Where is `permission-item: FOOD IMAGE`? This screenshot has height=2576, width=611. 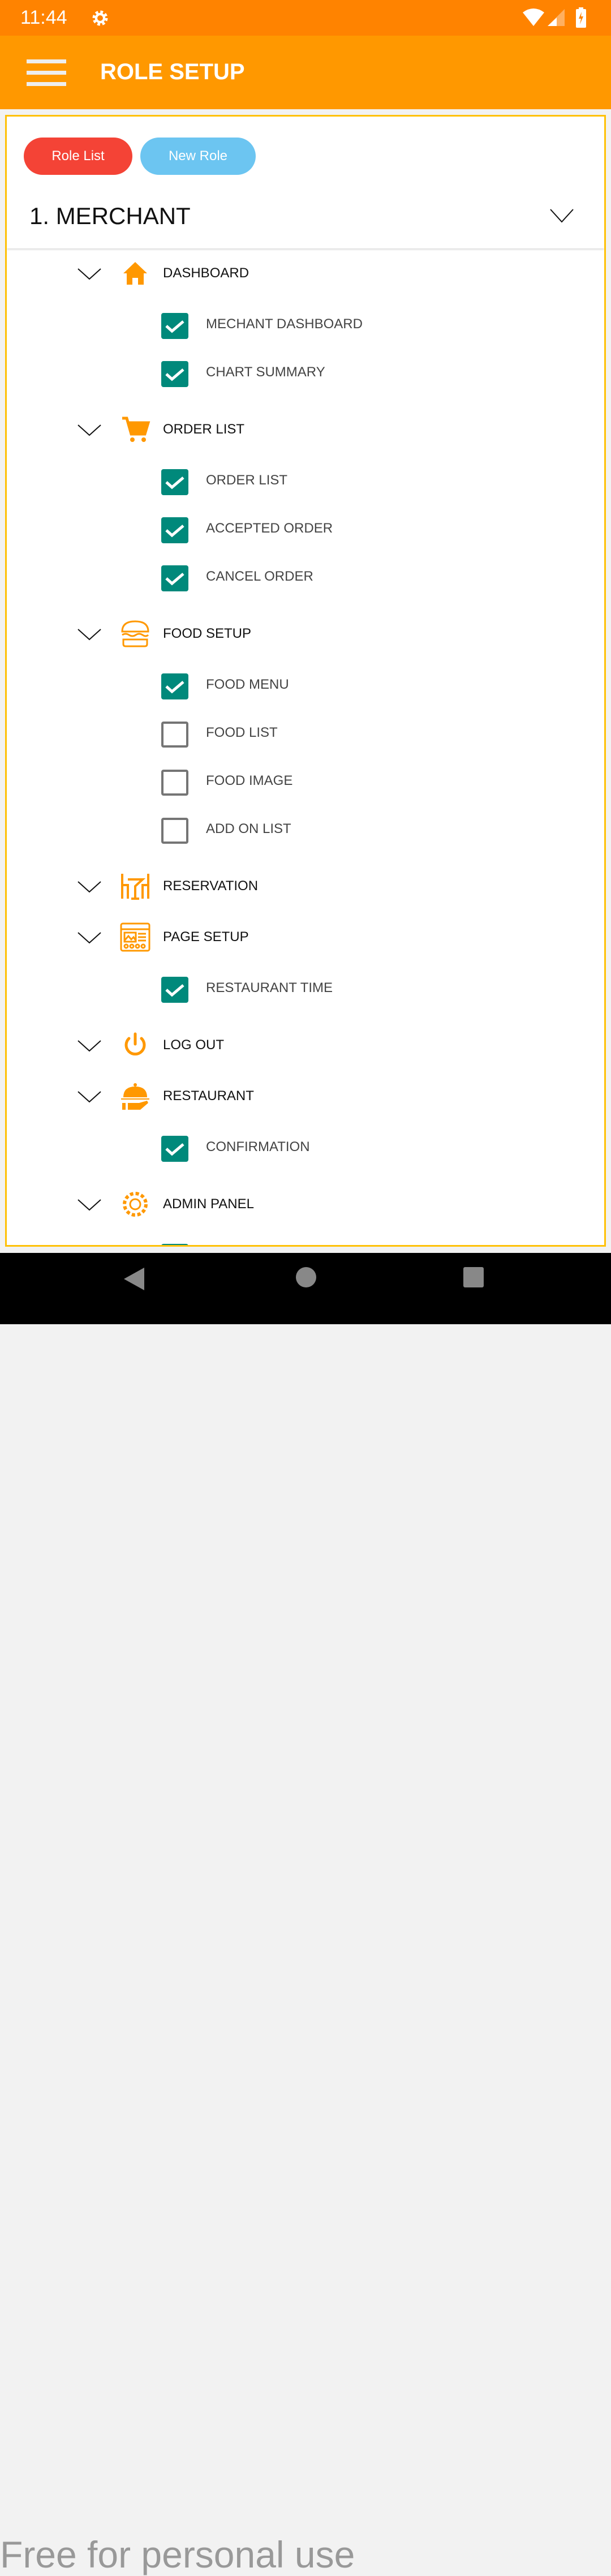 permission-item: FOOD IMAGE is located at coordinates (304, 780).